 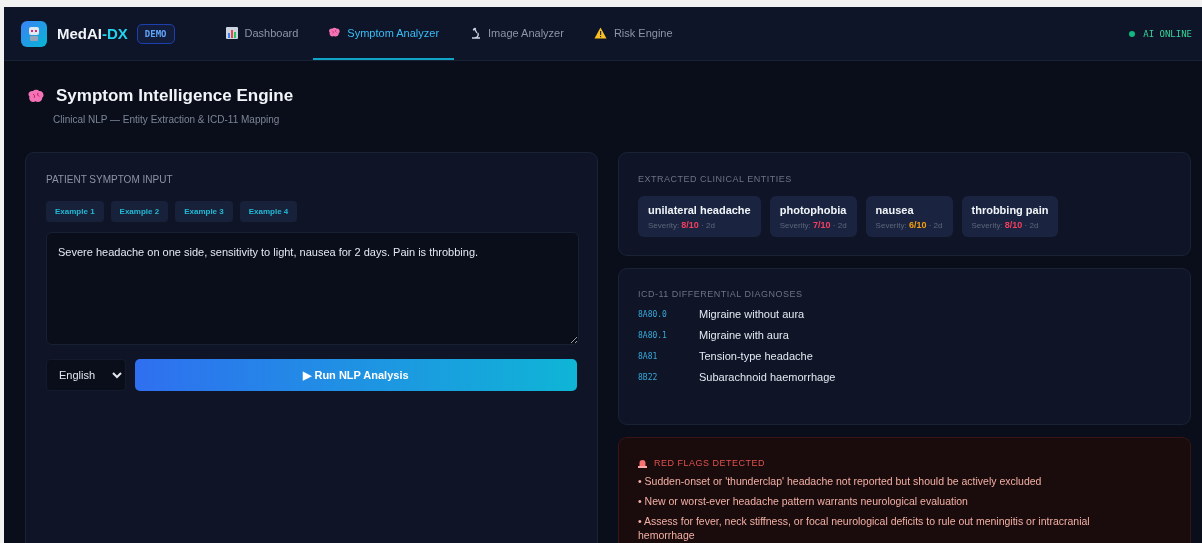 What do you see at coordinates (167, 119) in the screenshot?
I see `page-subtitle: Clinical NLP — Entity Extraction & ICD-11 Mapping` at bounding box center [167, 119].